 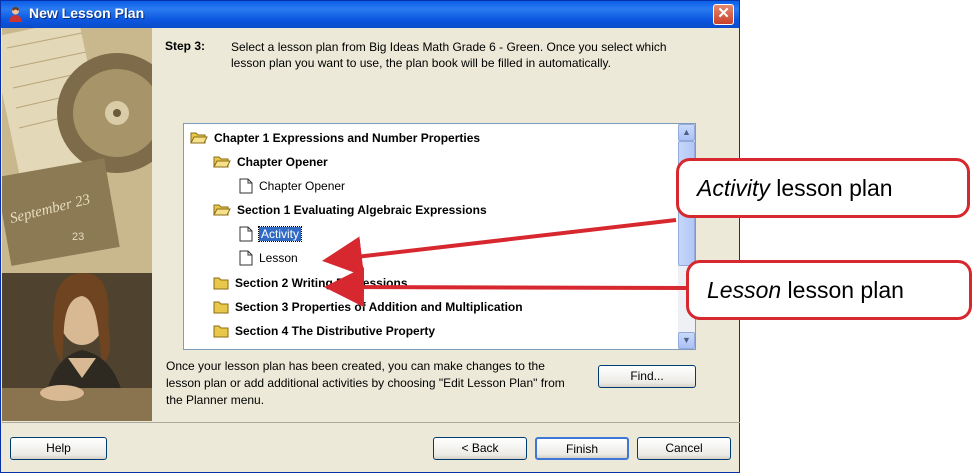 I want to click on lesson-callout: Lesson lesson plan, so click(x=829, y=290).